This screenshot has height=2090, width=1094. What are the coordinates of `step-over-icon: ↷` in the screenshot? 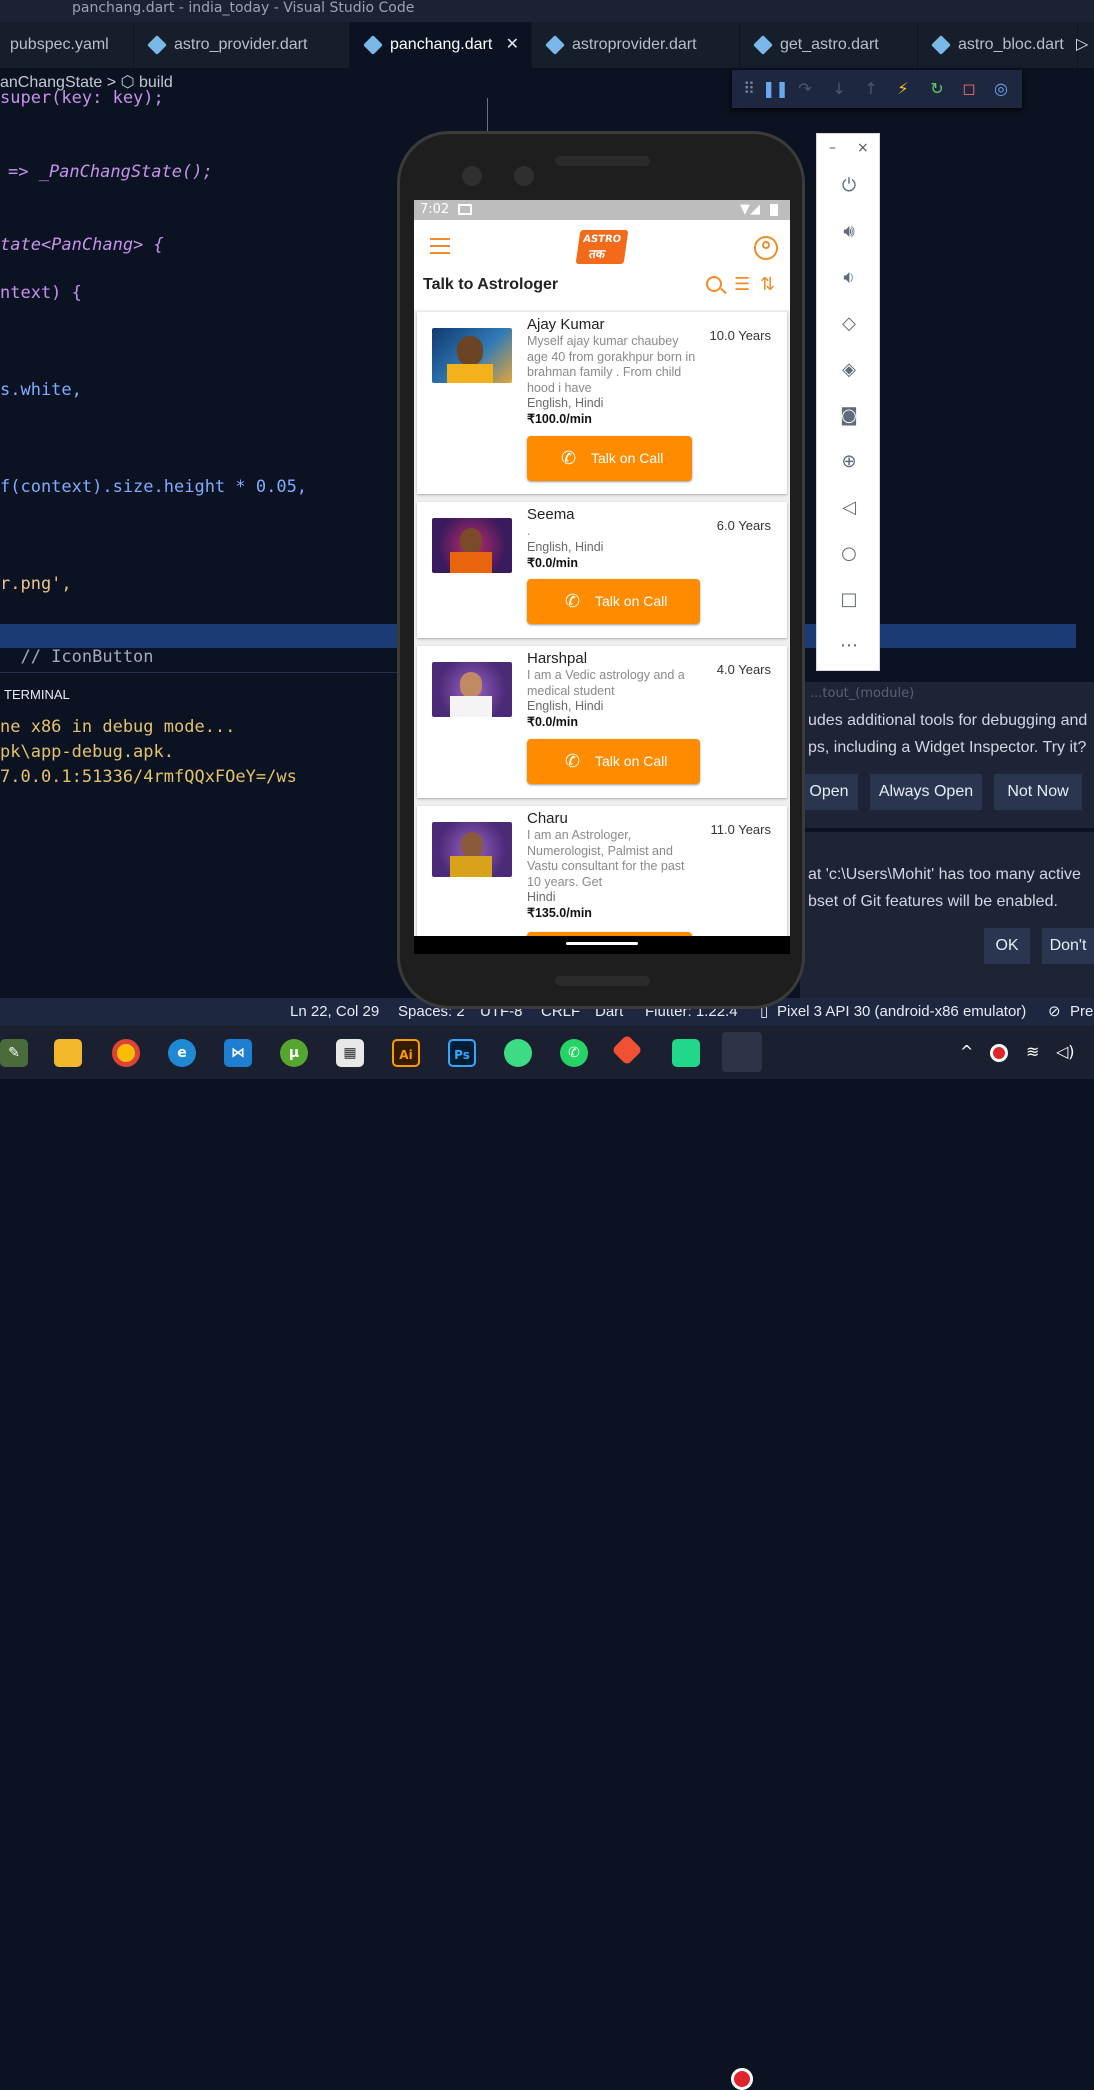 It's located at (805, 89).